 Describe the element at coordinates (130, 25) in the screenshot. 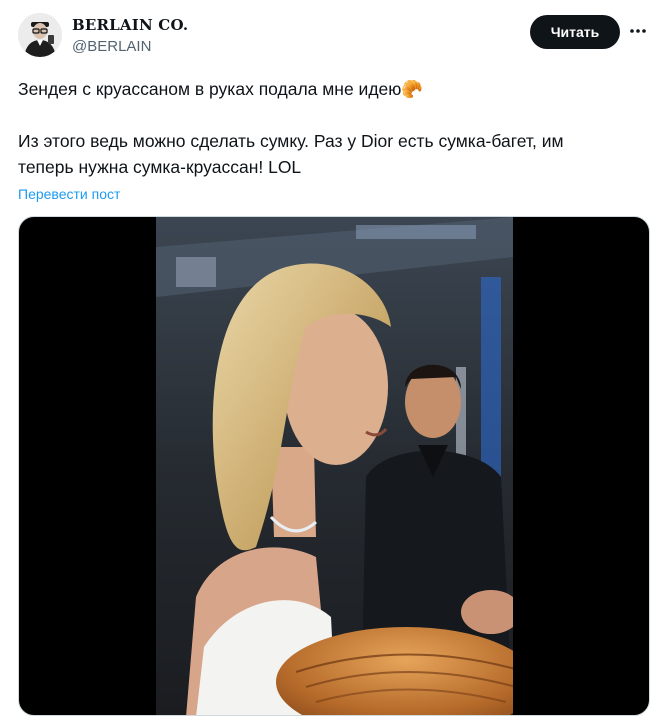

I see `author-name: BERLAIN CO.` at that location.